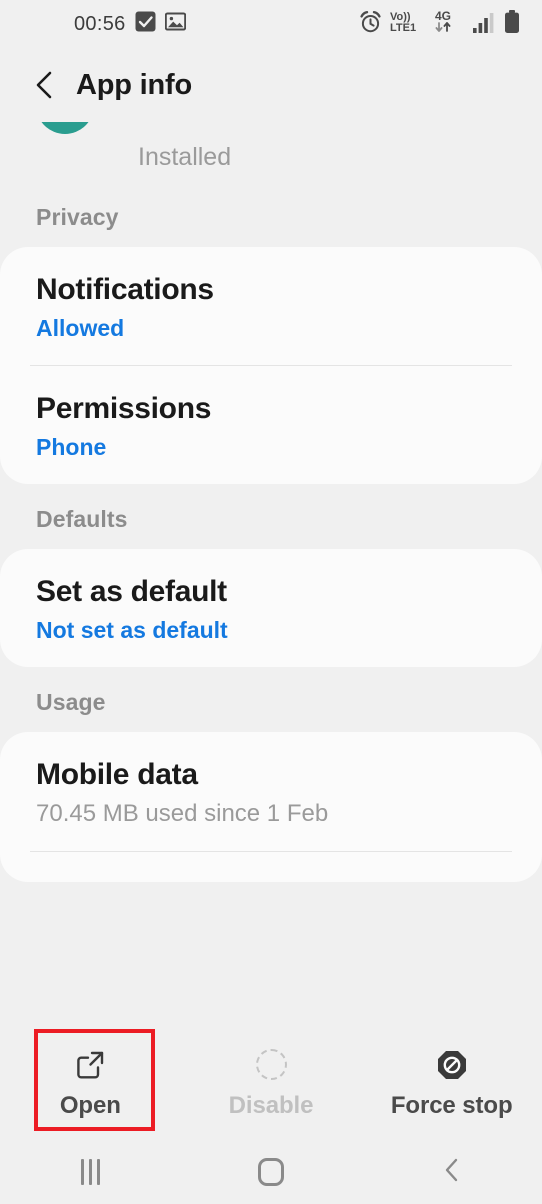 This screenshot has width=542, height=1204. I want to click on disable-button-label: Disable, so click(271, 1105).